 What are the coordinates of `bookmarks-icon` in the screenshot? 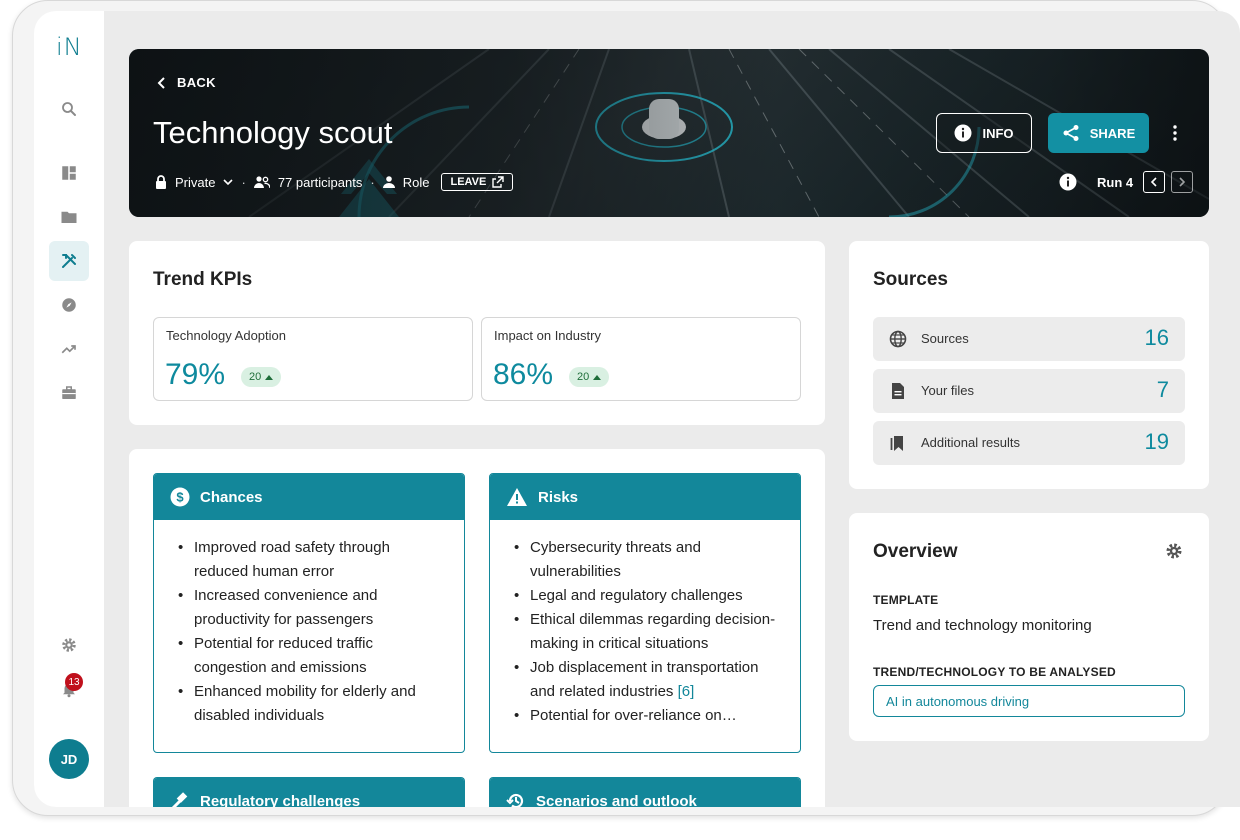 It's located at (896, 443).